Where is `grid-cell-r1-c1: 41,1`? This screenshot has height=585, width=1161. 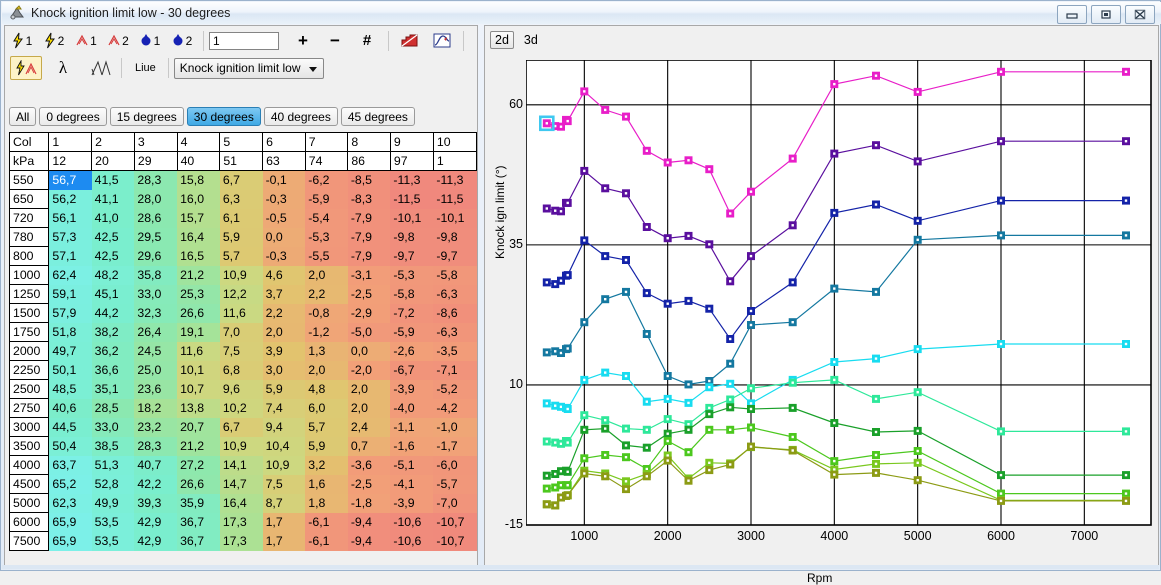
grid-cell-r1-c1: 41,1 is located at coordinates (113, 199).